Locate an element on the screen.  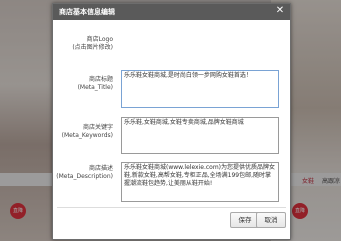
keywords-label-meta: (Meta_Keywords) is located at coordinates (87, 135).